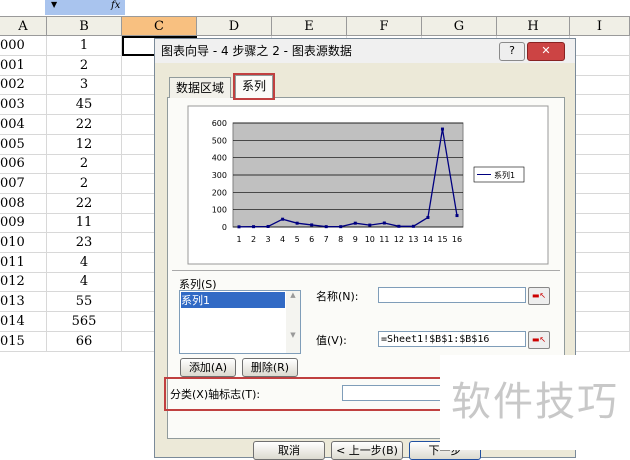 This screenshot has height=460, width=630. What do you see at coordinates (23, 26) in the screenshot?
I see `column-header-A: A` at bounding box center [23, 26].